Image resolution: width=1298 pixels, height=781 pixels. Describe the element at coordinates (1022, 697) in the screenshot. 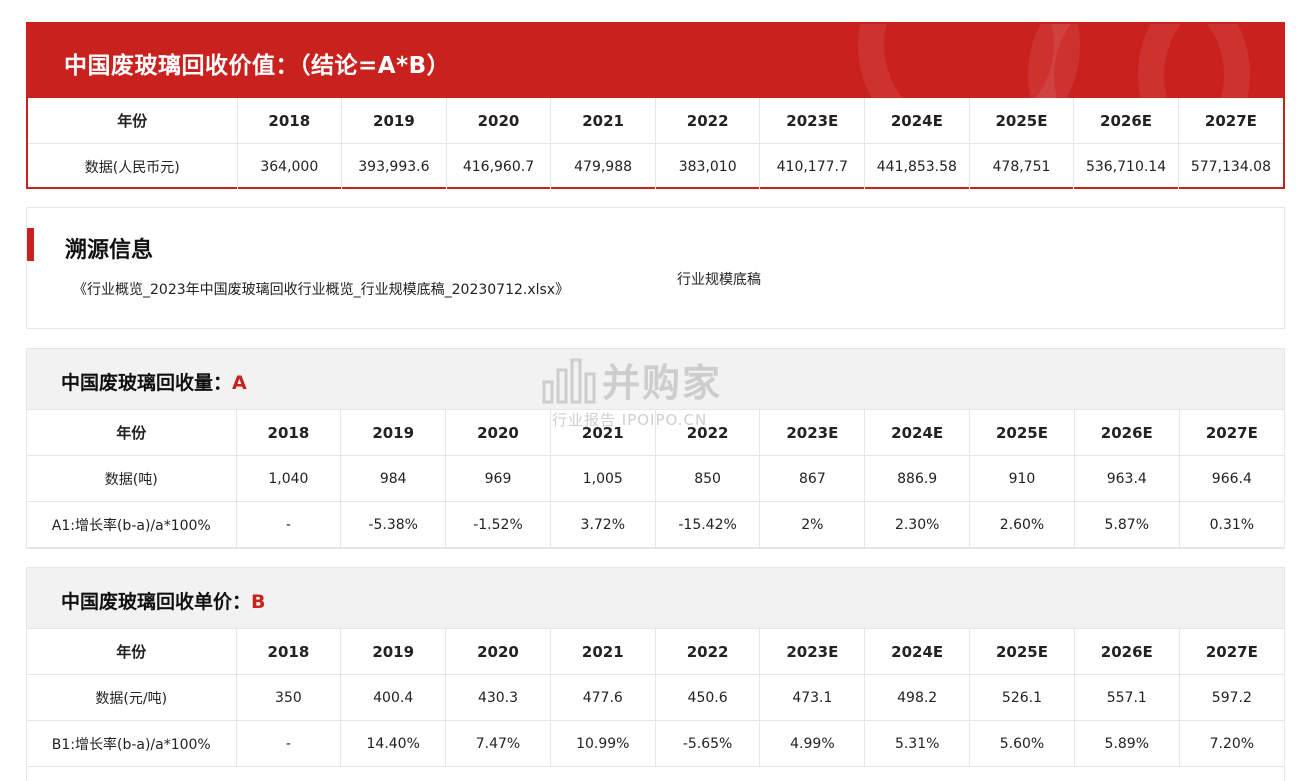

I see `data-cell: 526.1` at that location.